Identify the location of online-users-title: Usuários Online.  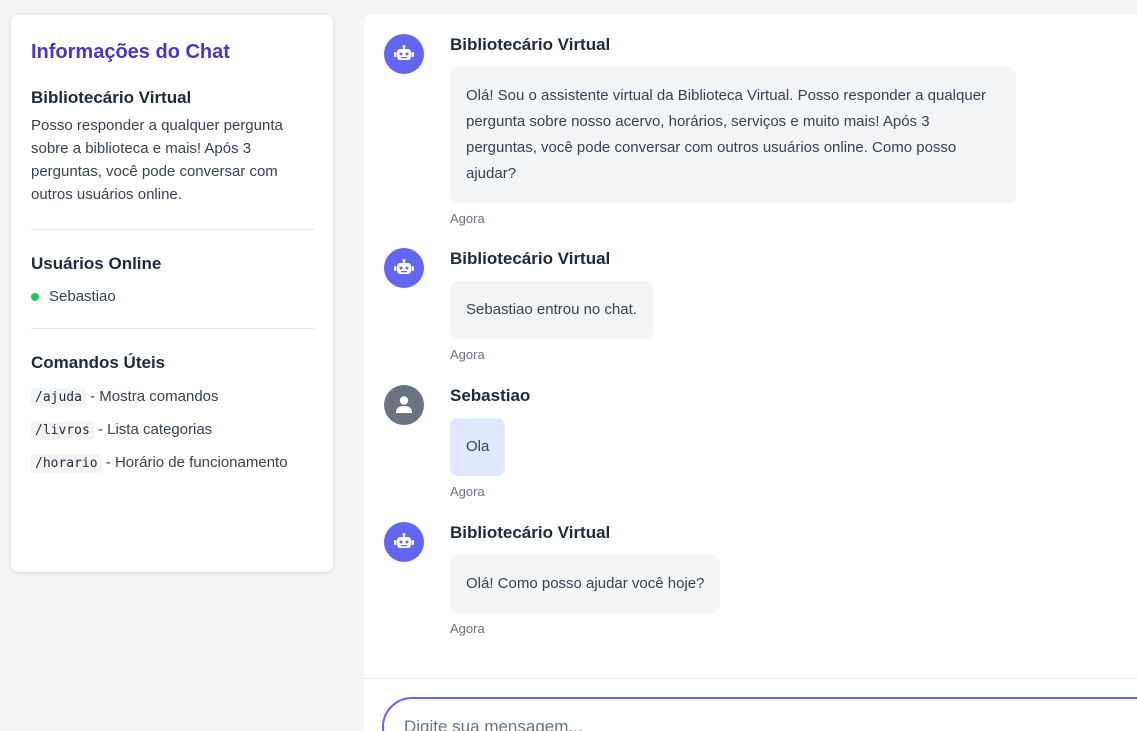
(96, 263).